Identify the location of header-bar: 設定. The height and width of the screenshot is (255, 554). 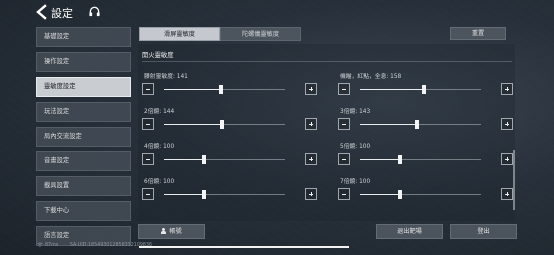
(277, 12).